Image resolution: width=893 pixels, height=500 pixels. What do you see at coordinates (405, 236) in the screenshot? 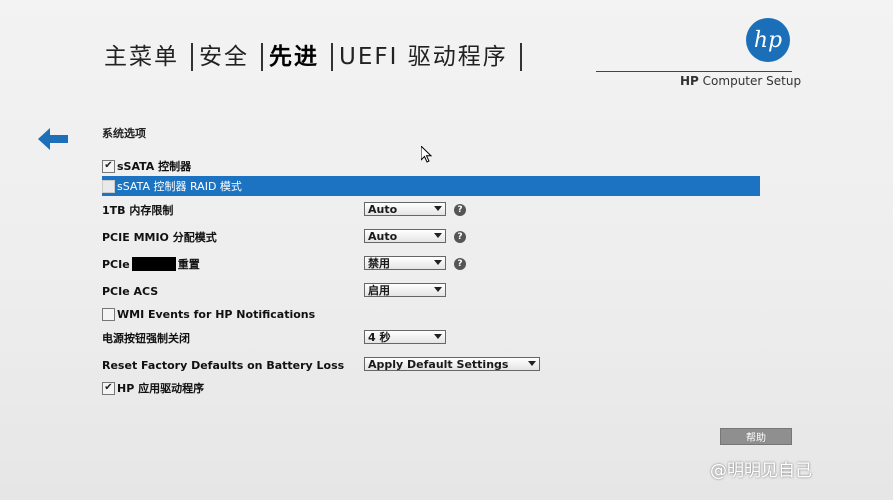
I see `pcie-mmio-select: Auto` at bounding box center [405, 236].